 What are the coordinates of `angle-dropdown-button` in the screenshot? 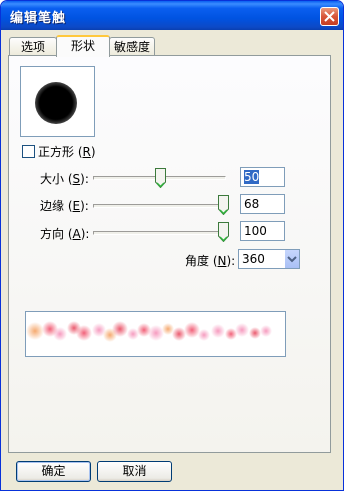 It's located at (291, 259).